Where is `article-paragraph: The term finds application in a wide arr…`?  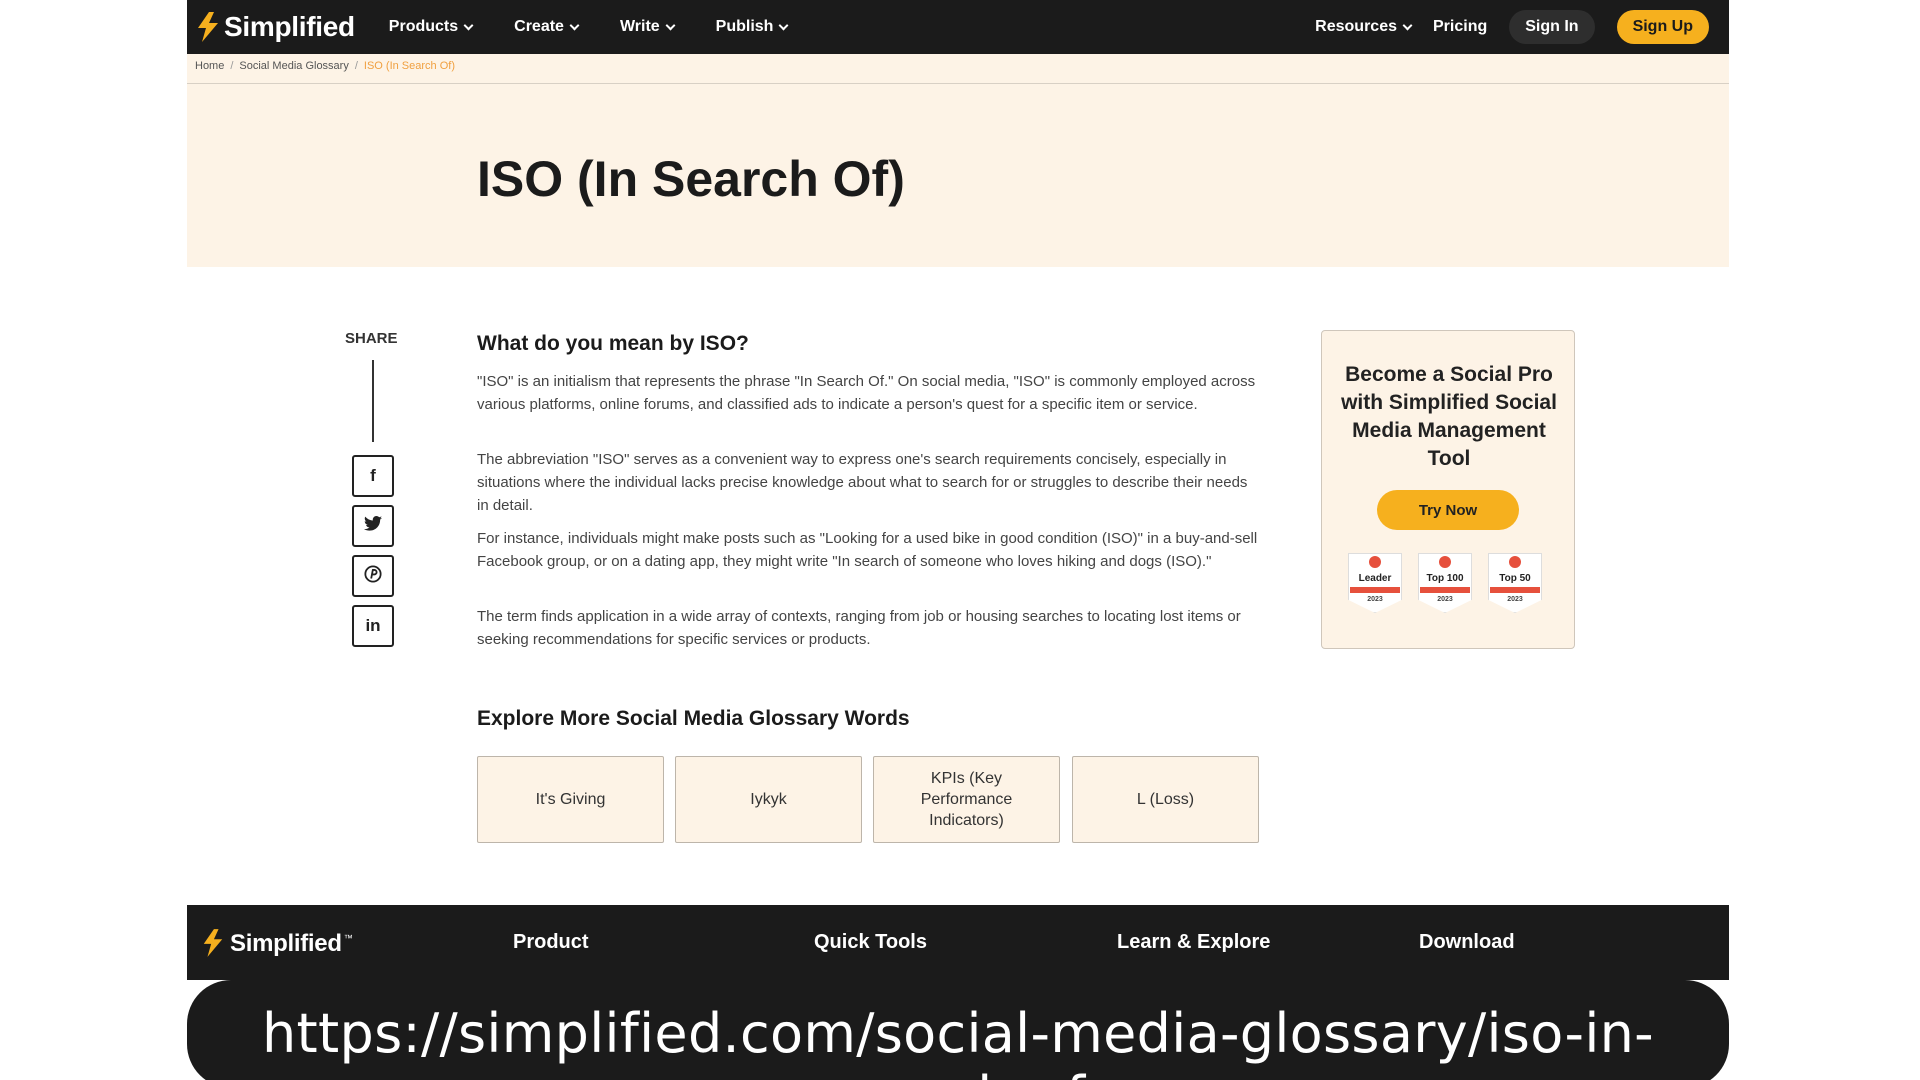 article-paragraph: The term finds application in a wide arr… is located at coordinates (859, 628).